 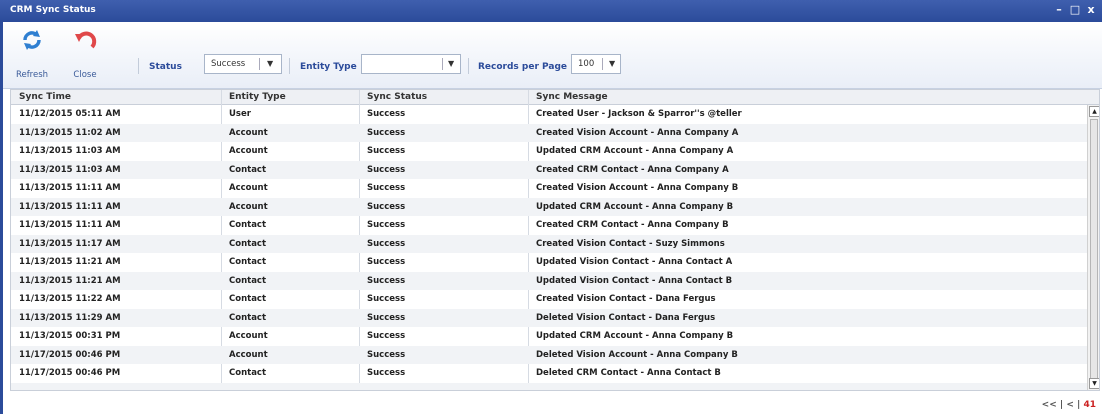 I want to click on sync-message-cell: Deleted Vision Account - Anna Company B, so click(x=637, y=354).